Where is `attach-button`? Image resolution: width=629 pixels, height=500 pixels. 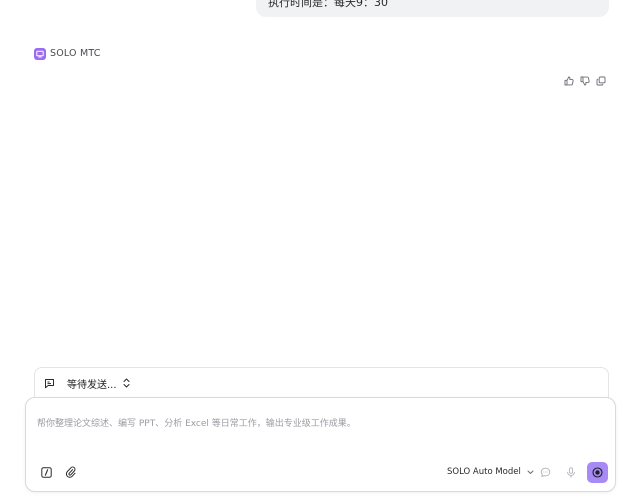
attach-button is located at coordinates (70, 472).